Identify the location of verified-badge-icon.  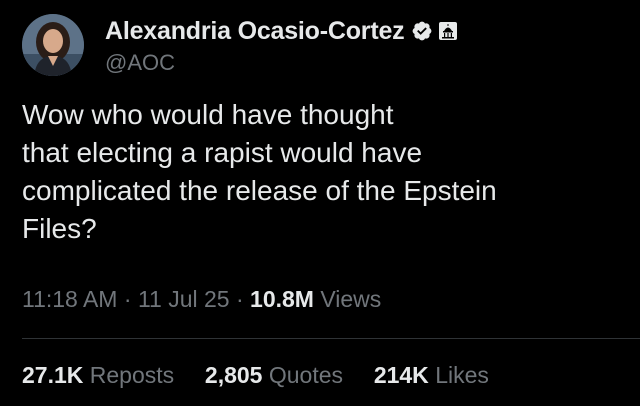
(422, 31).